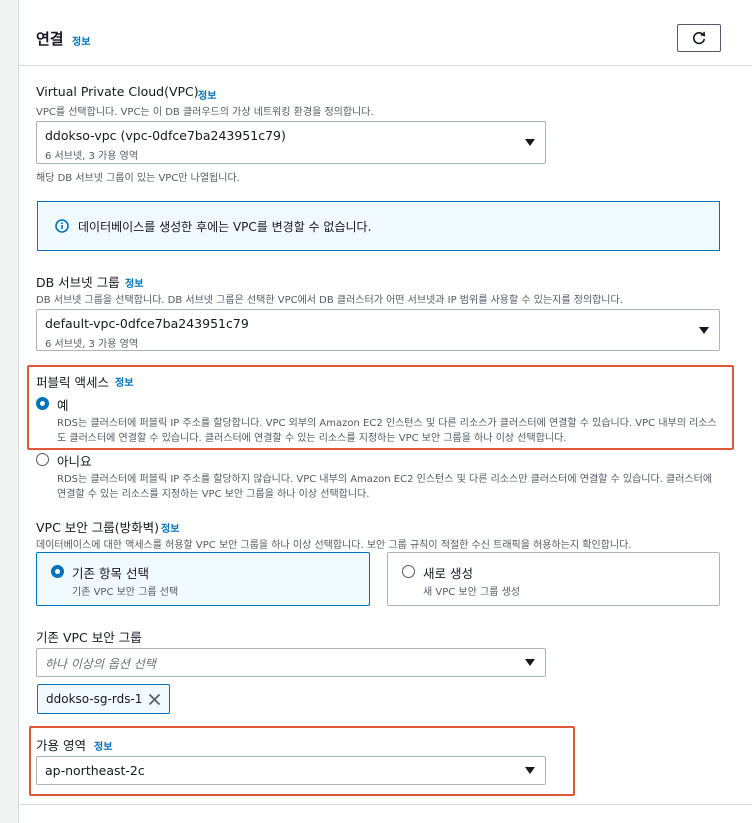 The height and width of the screenshot is (823, 752). I want to click on sg-choose-existing-label: 기존 항목 선택, so click(110, 573).